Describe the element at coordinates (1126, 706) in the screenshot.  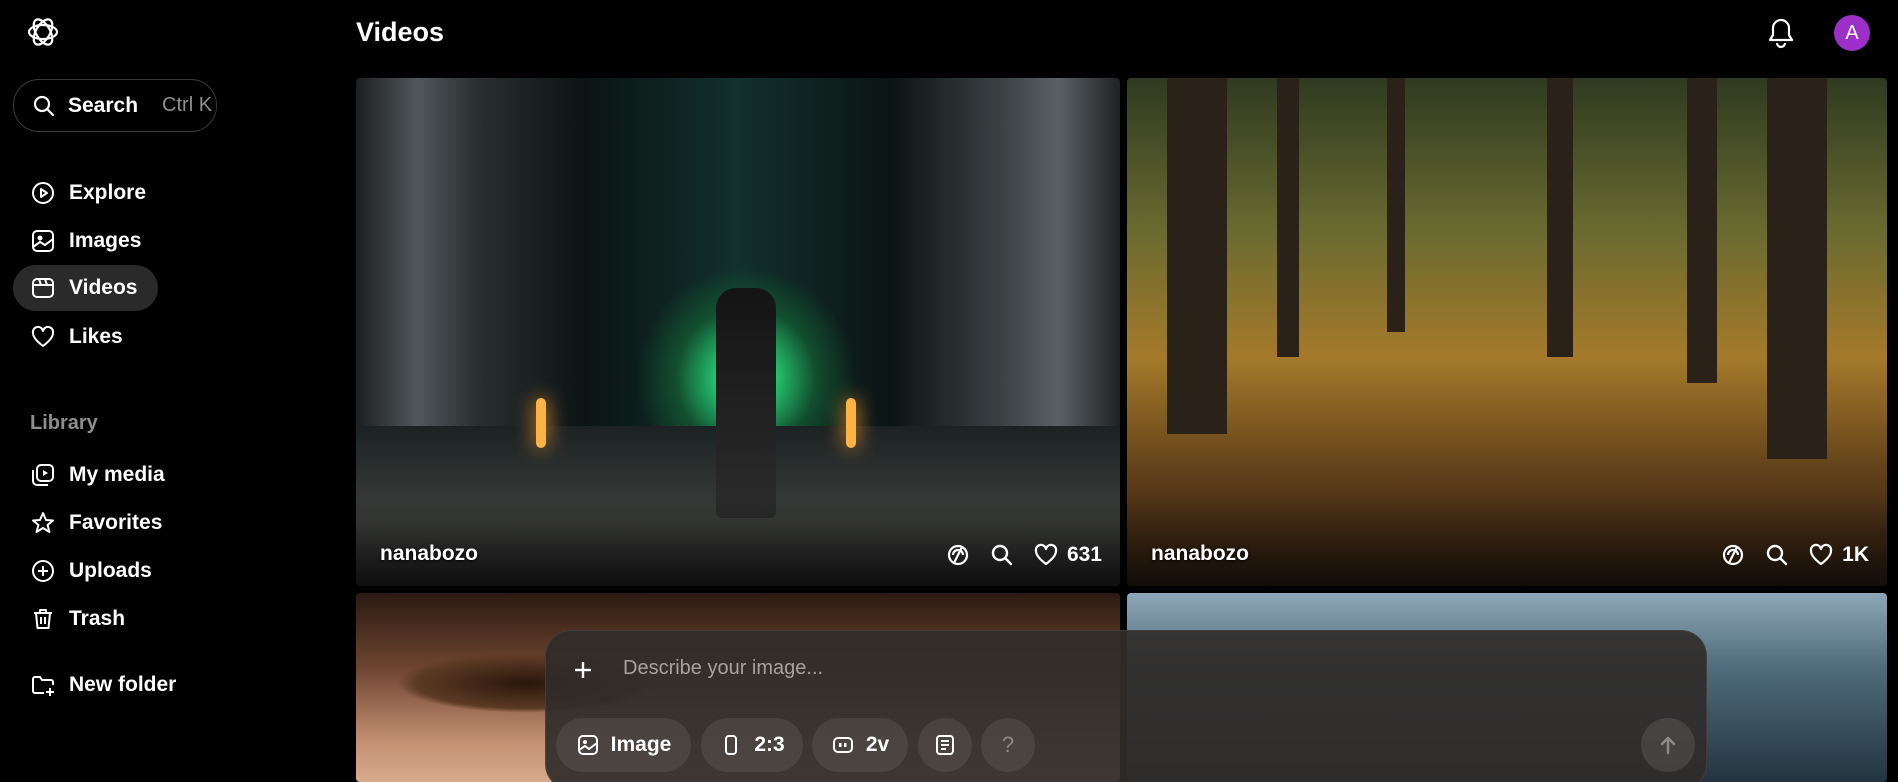
I see `prompt-composer: Image 2:3 2v ?` at that location.